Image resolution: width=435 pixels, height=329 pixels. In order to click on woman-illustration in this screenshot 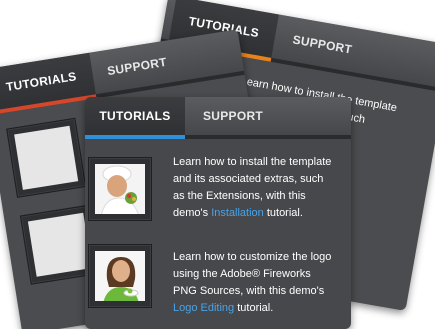, I will do `click(120, 276)`.